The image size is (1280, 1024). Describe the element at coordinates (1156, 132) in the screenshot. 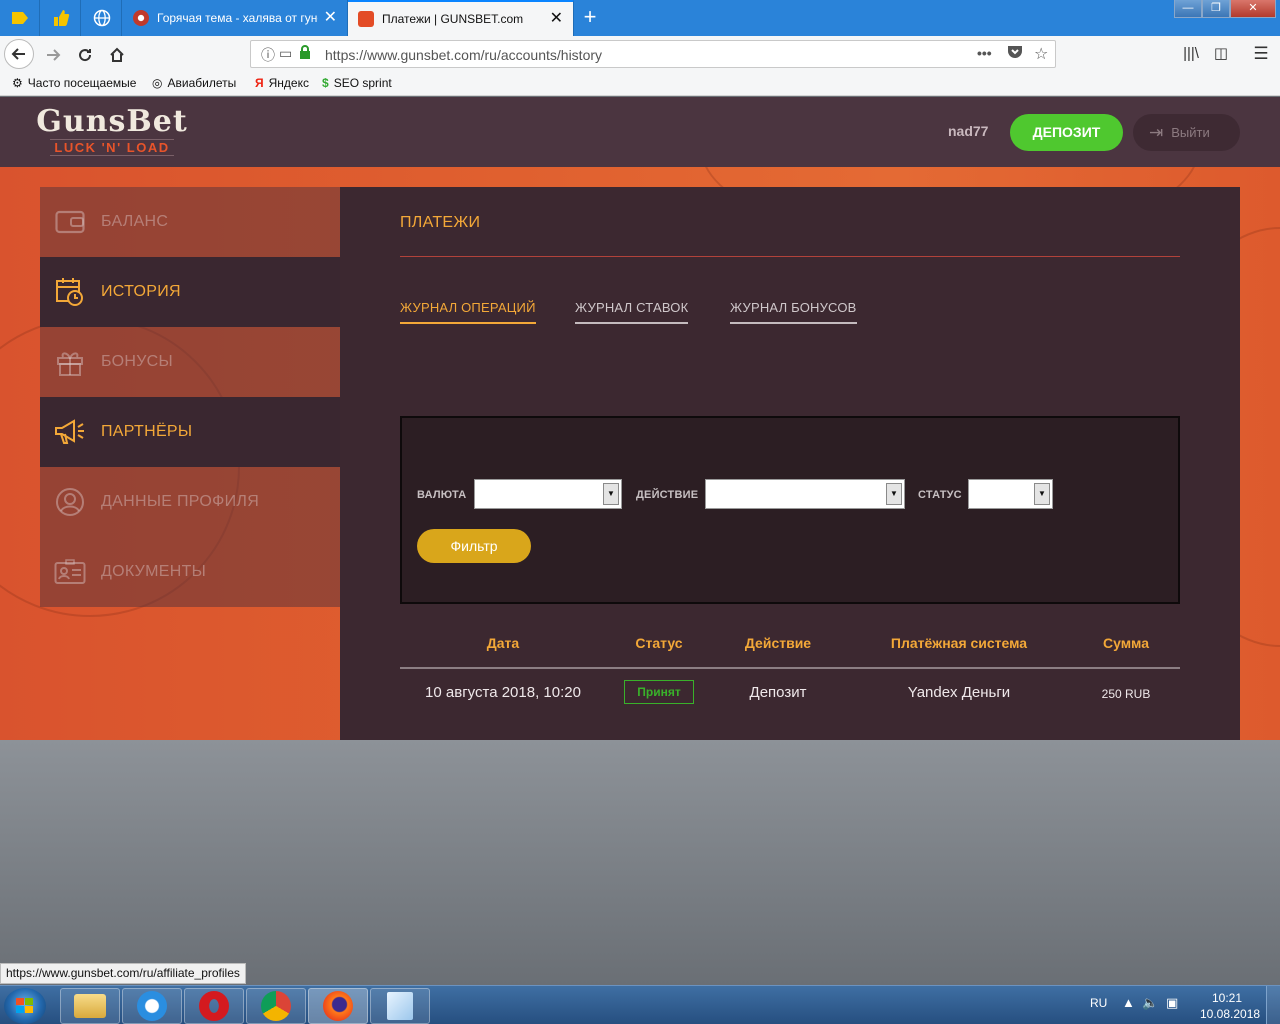

I see `logout-icon: ⇥` at that location.